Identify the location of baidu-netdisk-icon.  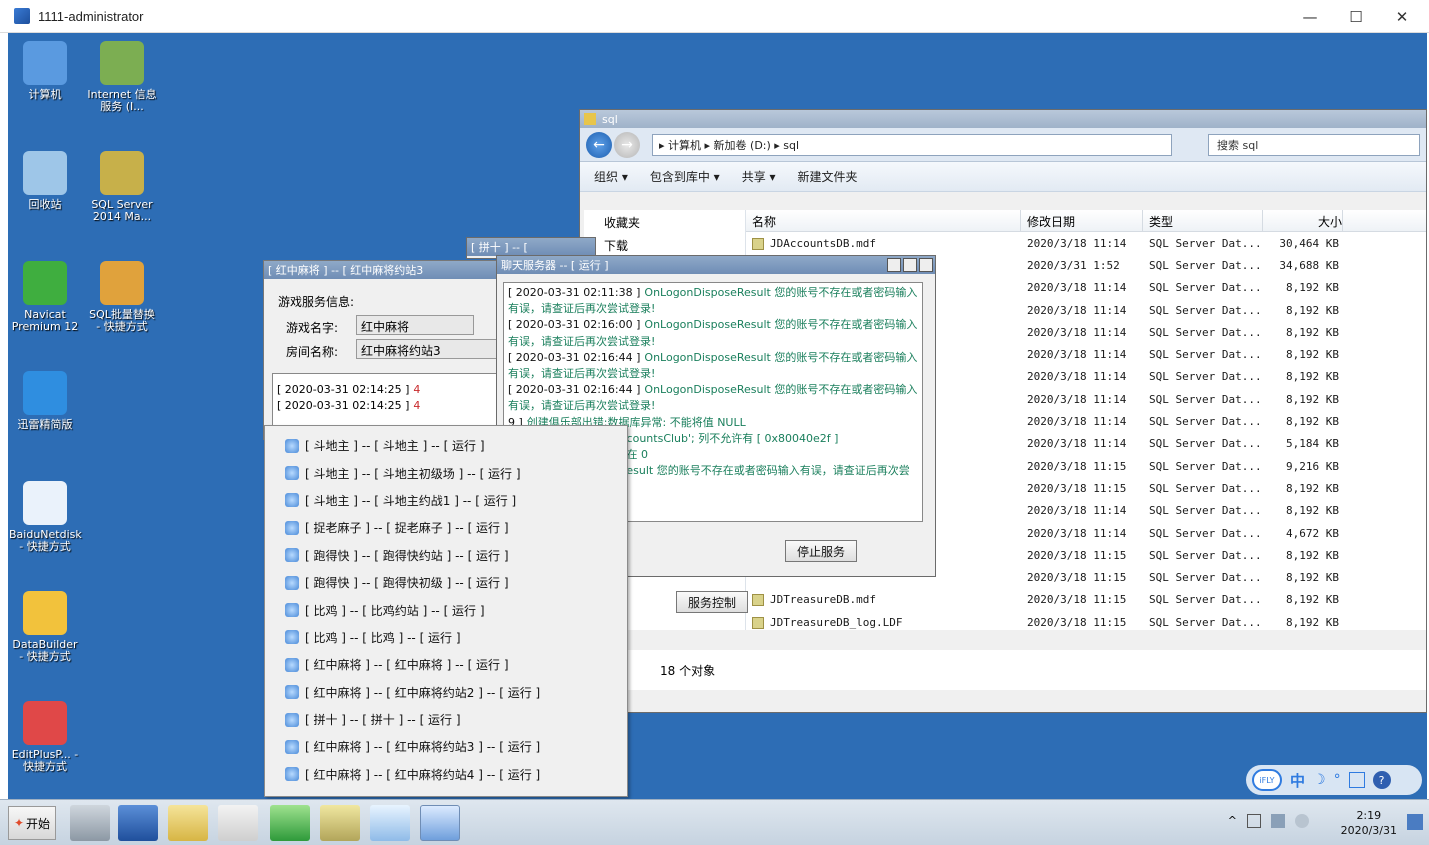
(45, 503).